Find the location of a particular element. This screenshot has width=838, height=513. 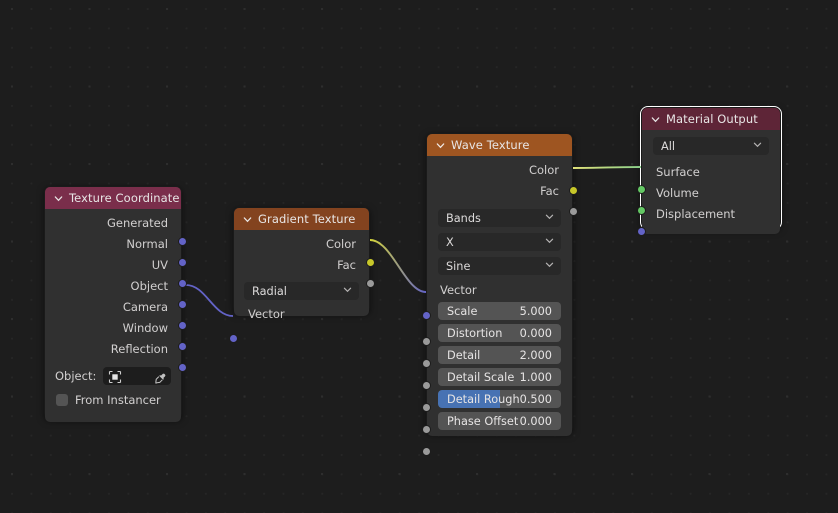

socket-output-reflection is located at coordinates (182, 367).